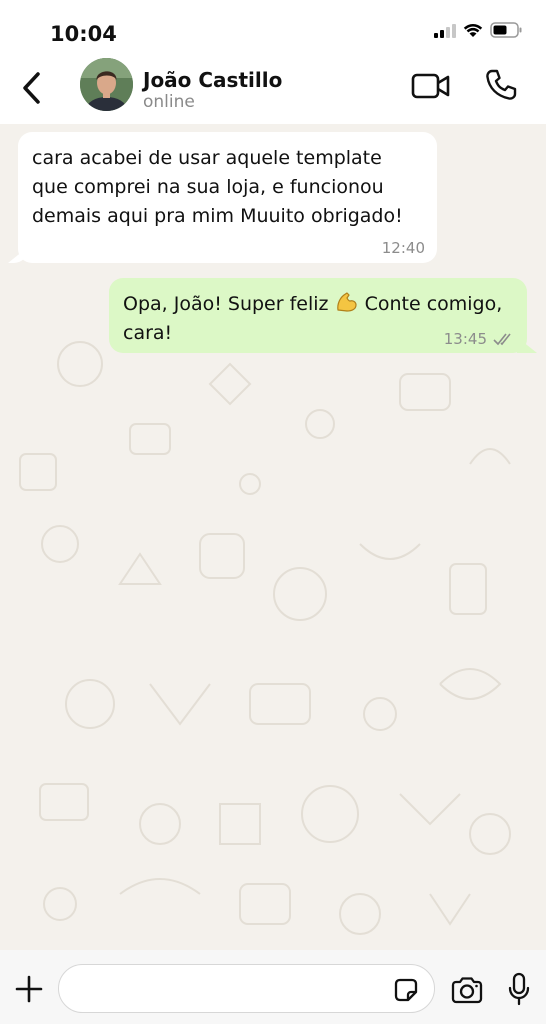 This screenshot has width=546, height=1024. Describe the element at coordinates (473, 30) in the screenshot. I see `wifi-icon` at that location.